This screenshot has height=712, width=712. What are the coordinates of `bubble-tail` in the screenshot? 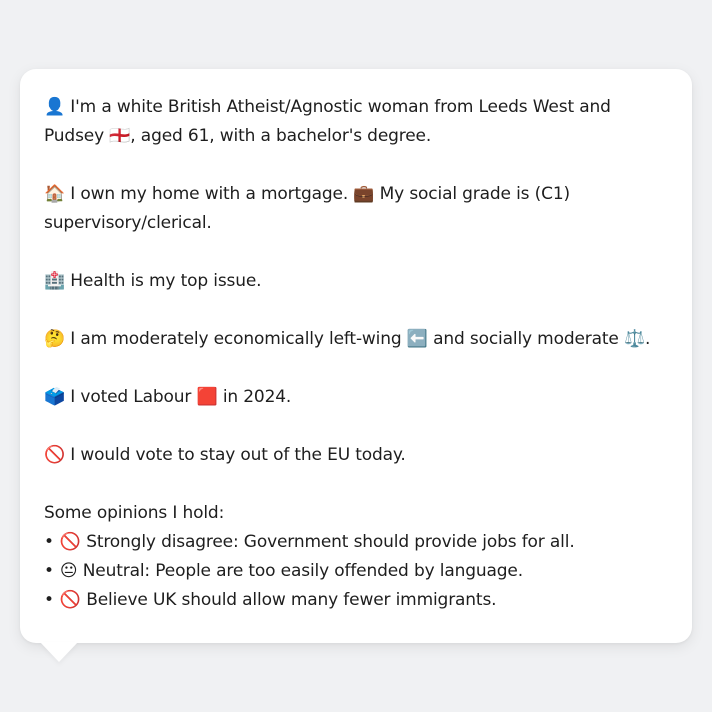 It's located at (59, 652).